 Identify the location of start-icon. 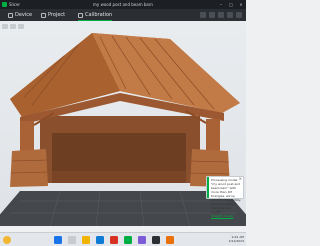
(58, 240).